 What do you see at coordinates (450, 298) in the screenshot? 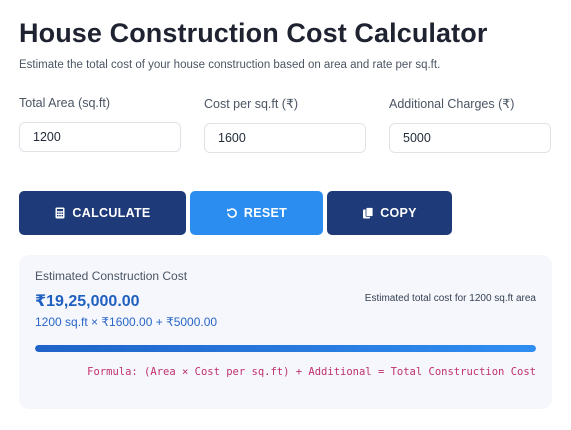
I see `result-note: Estimated total cost for 1200 sq.ft area` at bounding box center [450, 298].